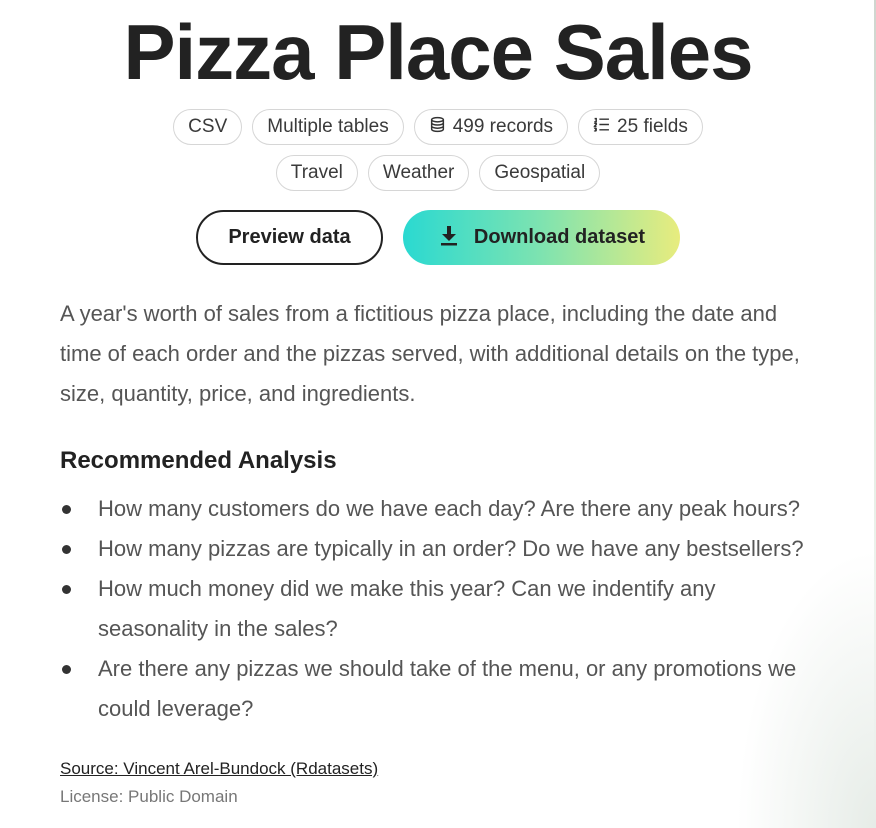 The image size is (876, 828). I want to click on database-icon, so click(437, 127).